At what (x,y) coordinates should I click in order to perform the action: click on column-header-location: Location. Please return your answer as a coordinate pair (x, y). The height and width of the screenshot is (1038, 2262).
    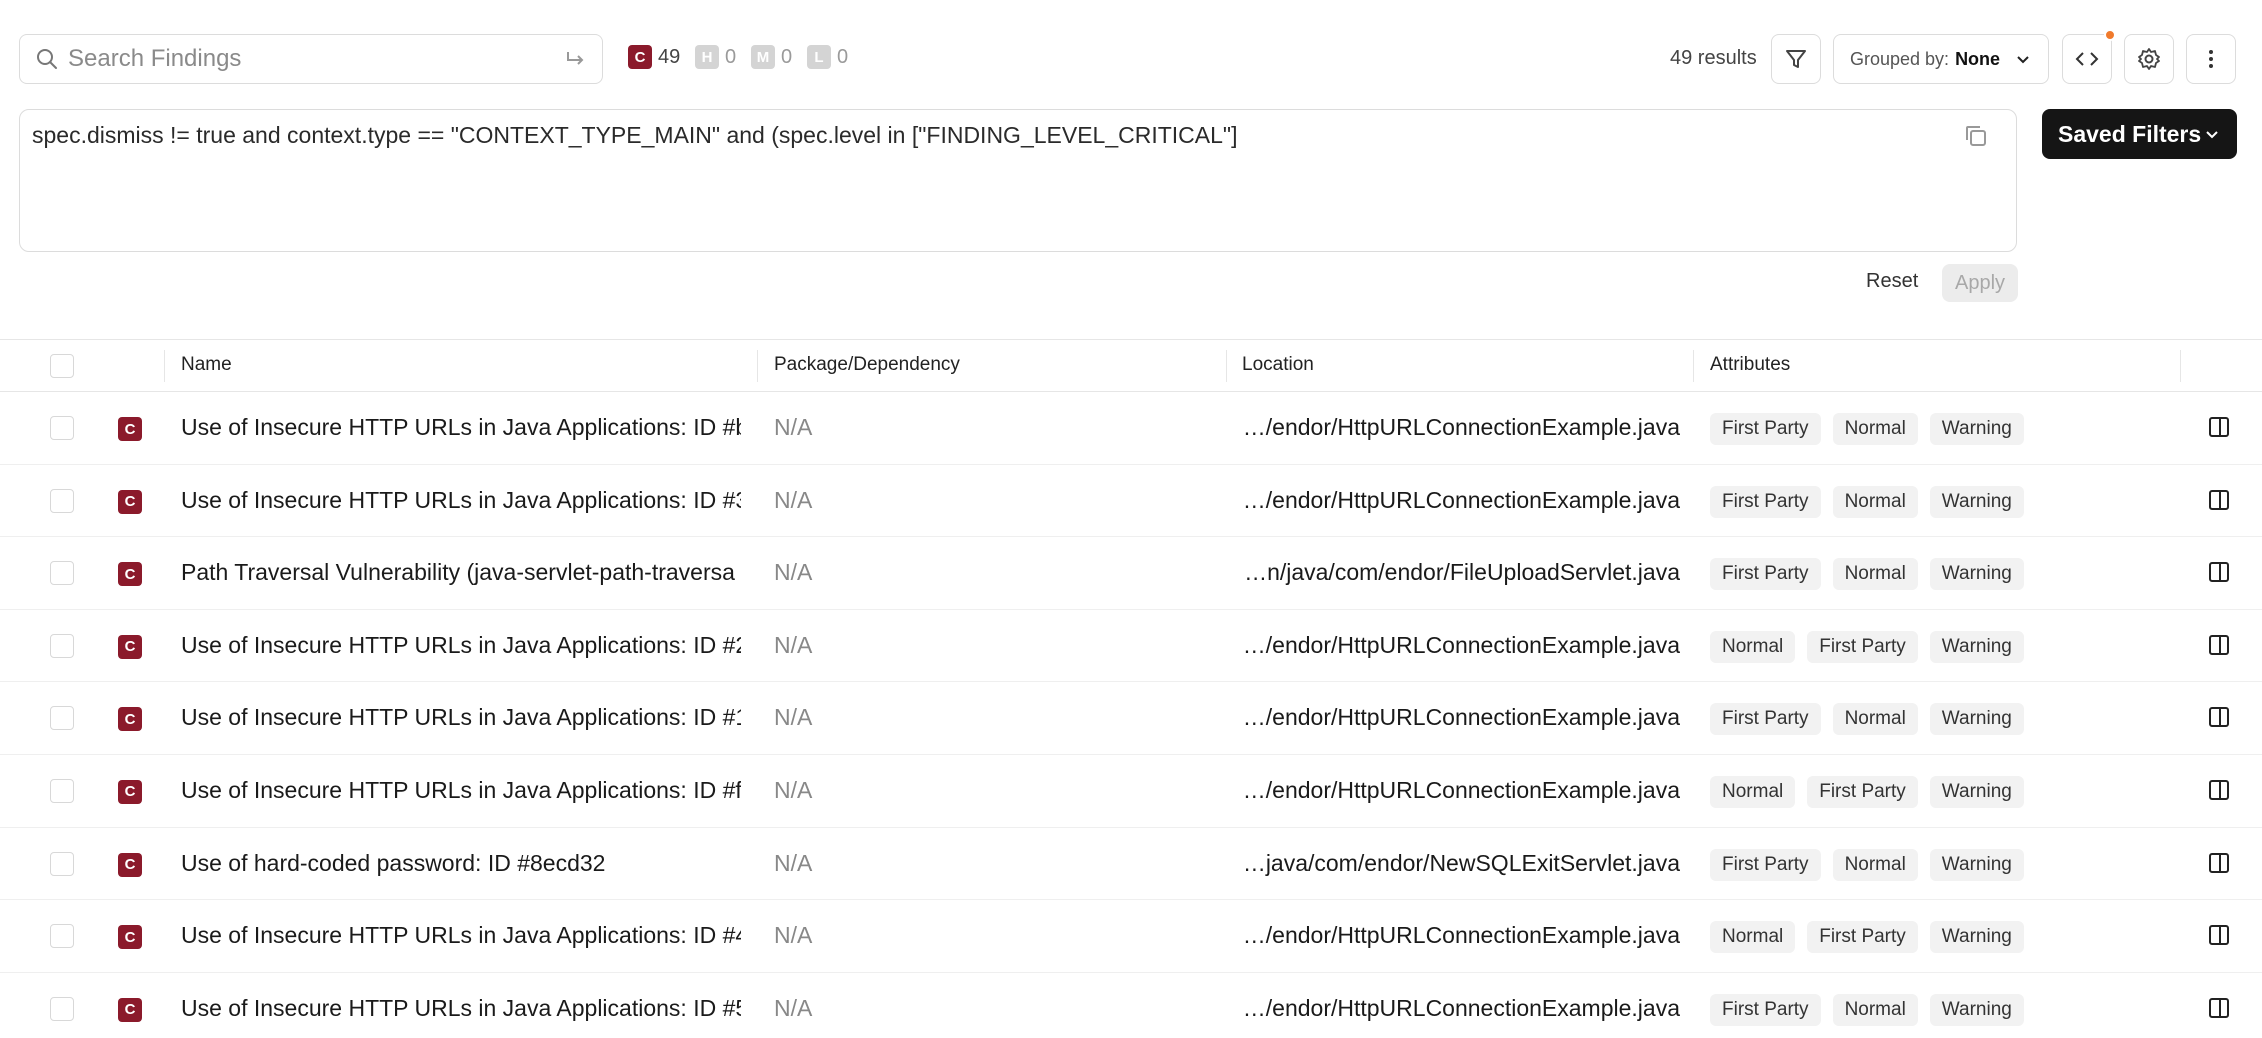
    Looking at the image, I should click on (1278, 365).